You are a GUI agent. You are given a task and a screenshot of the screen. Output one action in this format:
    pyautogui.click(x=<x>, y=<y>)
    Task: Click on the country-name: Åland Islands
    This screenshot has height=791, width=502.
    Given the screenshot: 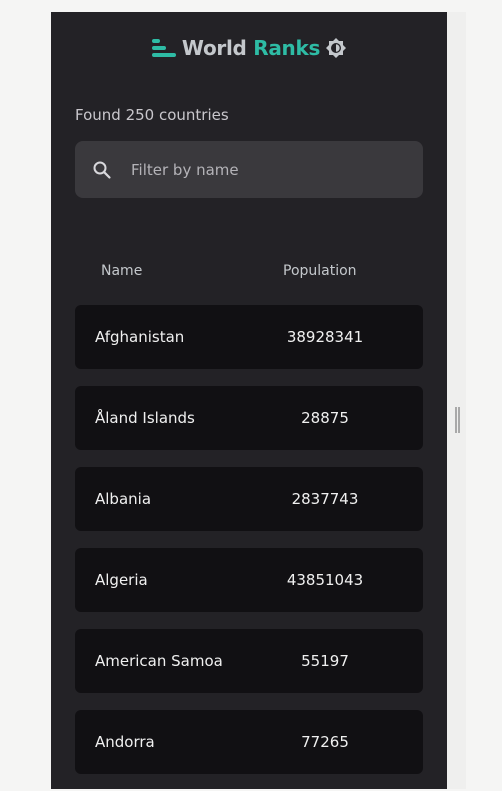 What is the action you would take?
    pyautogui.click(x=145, y=418)
    